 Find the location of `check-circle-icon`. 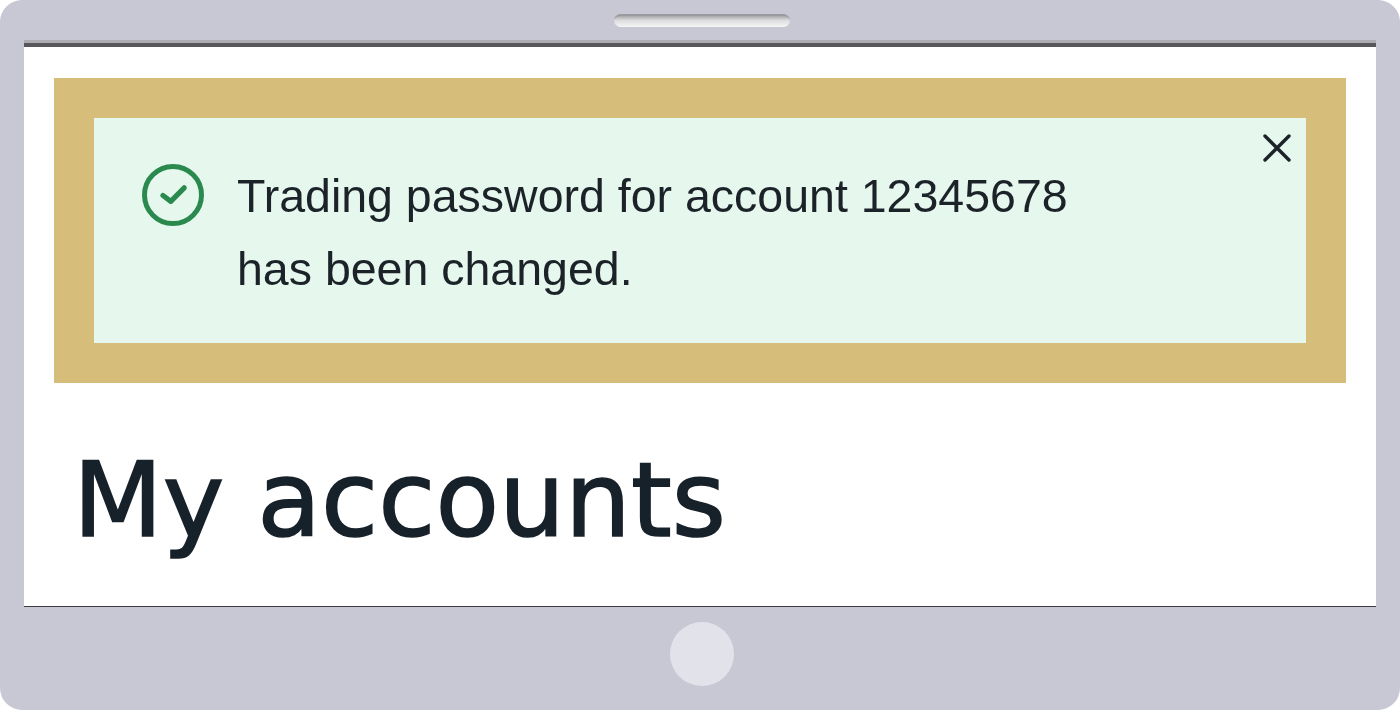

check-circle-icon is located at coordinates (173, 195).